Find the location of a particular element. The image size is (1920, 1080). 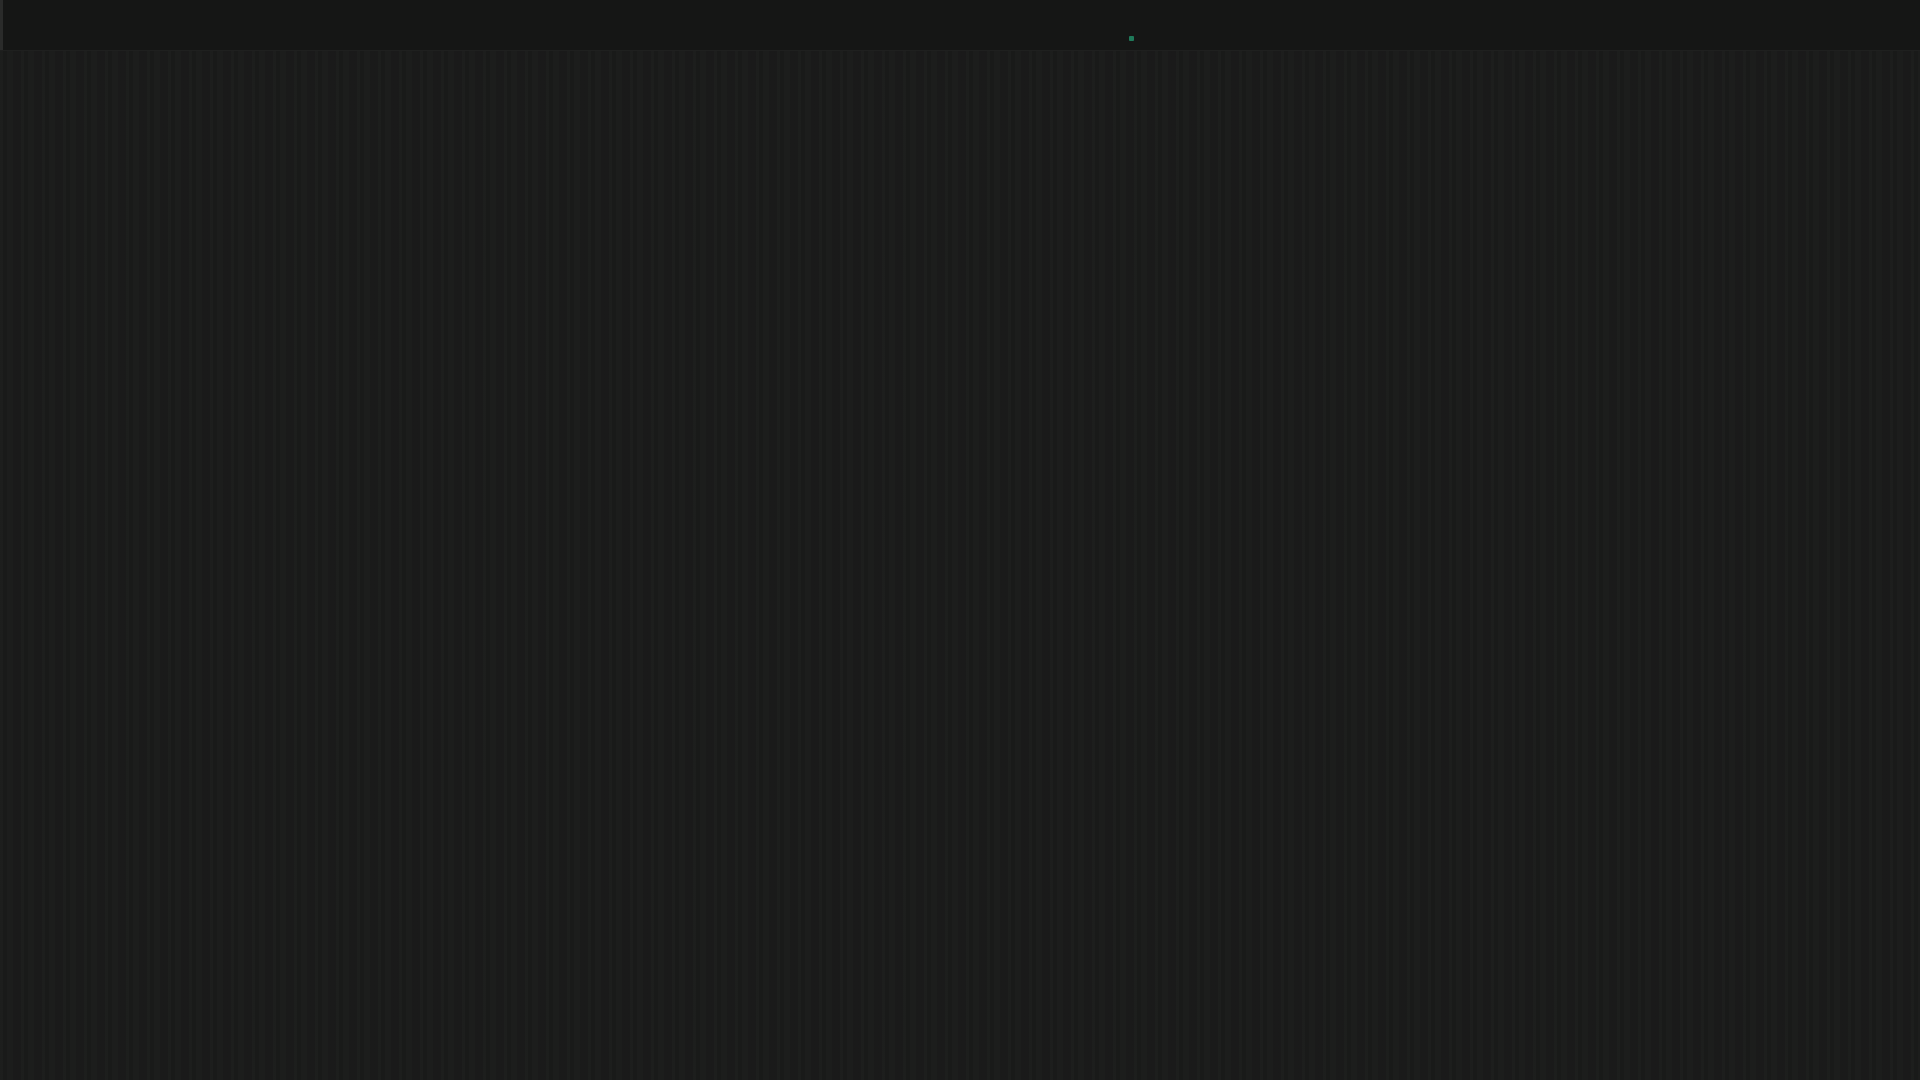

status-text is located at coordinates (1148, 35).